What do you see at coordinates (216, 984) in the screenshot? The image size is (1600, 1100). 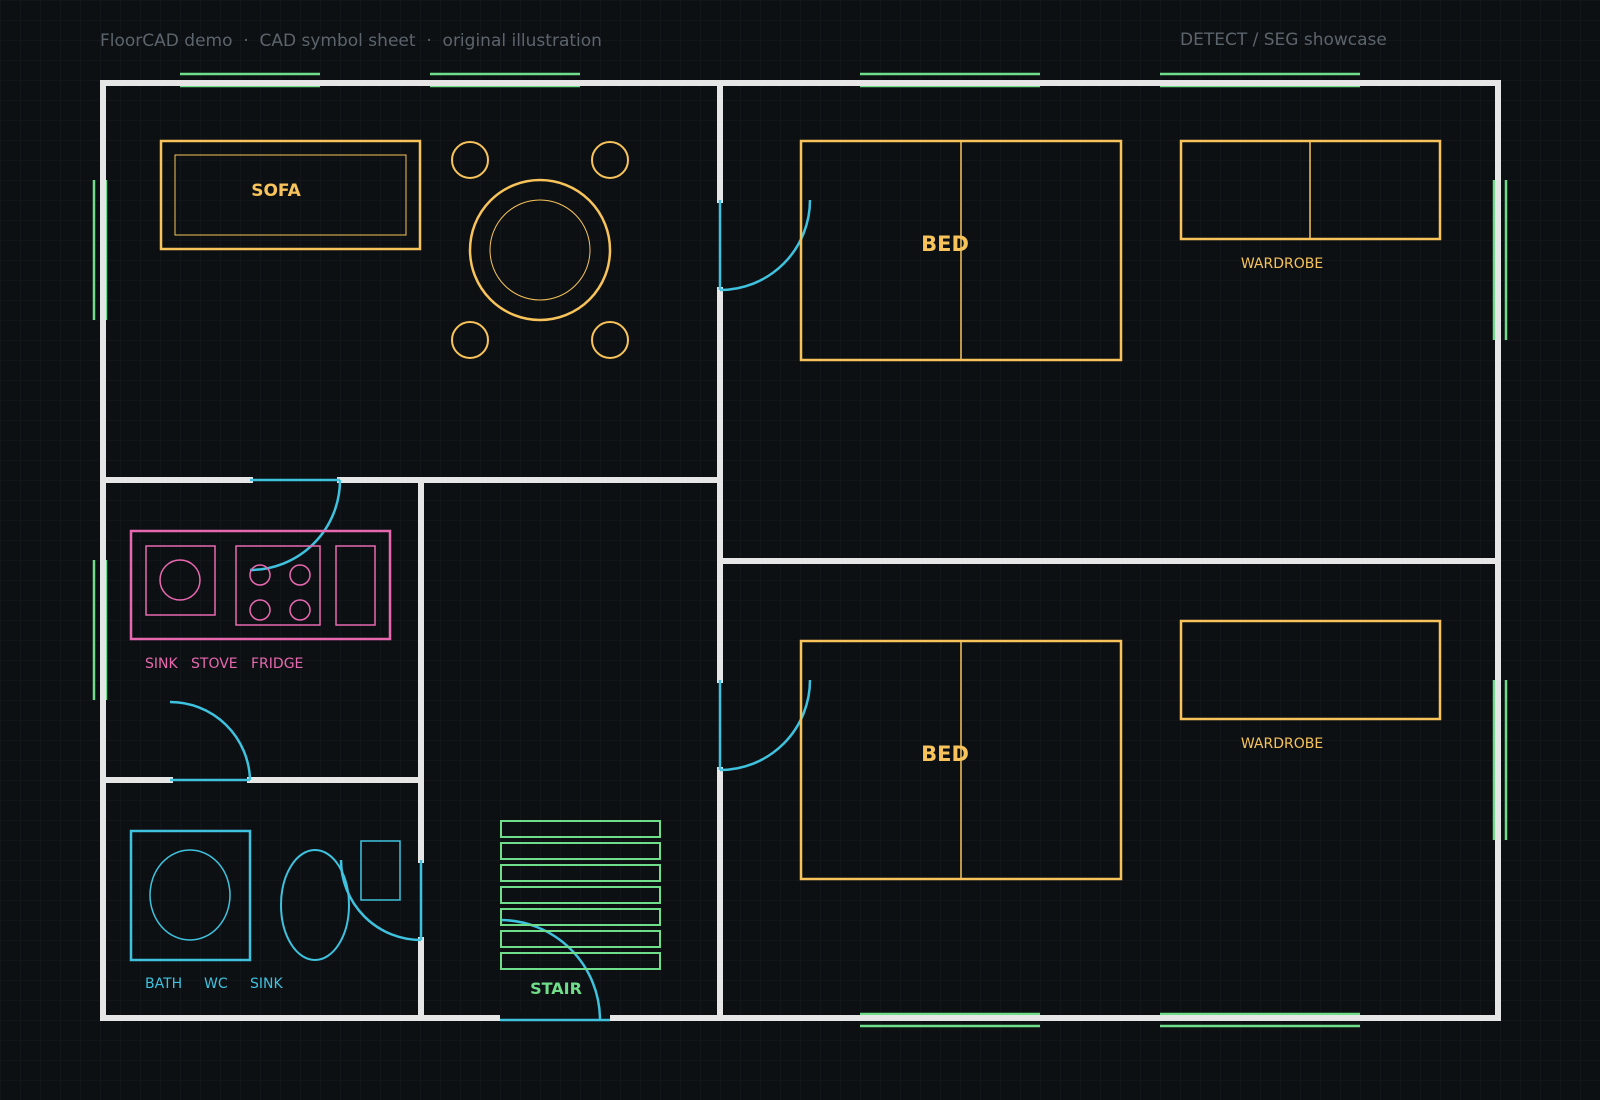 I see `wc-label: WC` at bounding box center [216, 984].